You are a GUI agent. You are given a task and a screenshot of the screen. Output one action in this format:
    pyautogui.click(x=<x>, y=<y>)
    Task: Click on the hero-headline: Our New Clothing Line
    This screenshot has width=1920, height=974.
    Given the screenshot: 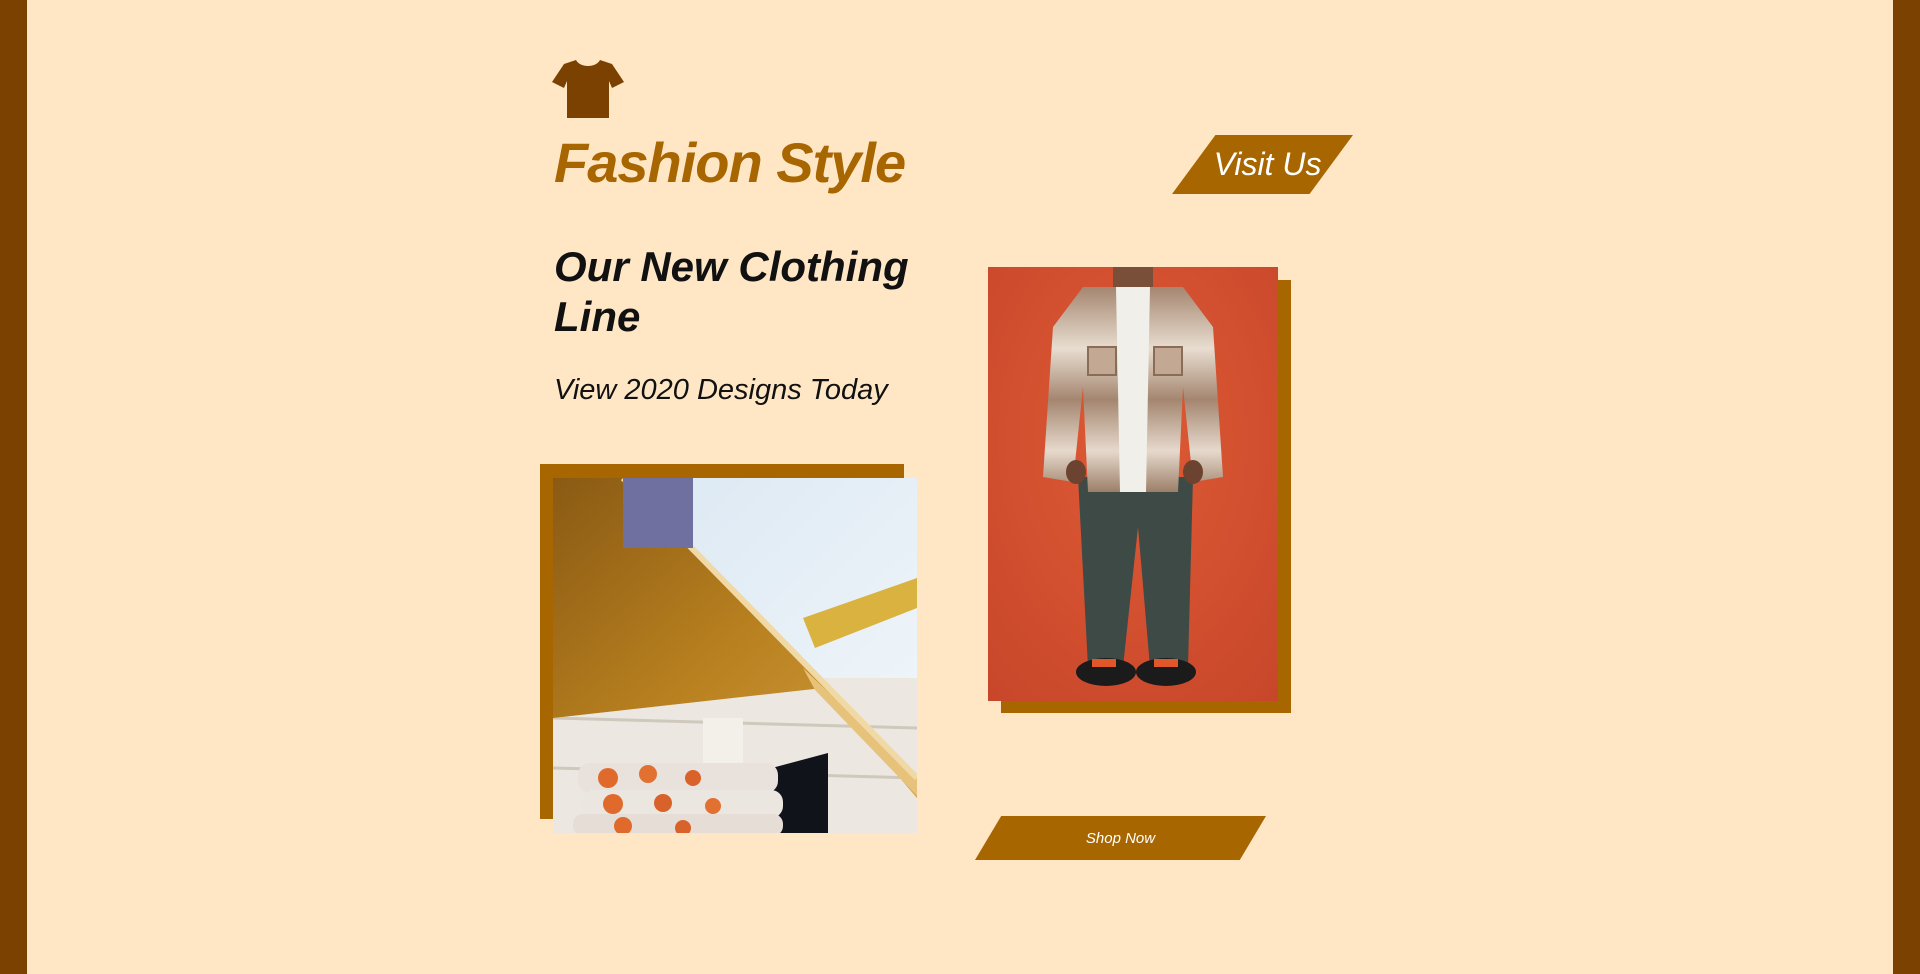 What is the action you would take?
    pyautogui.click(x=731, y=291)
    